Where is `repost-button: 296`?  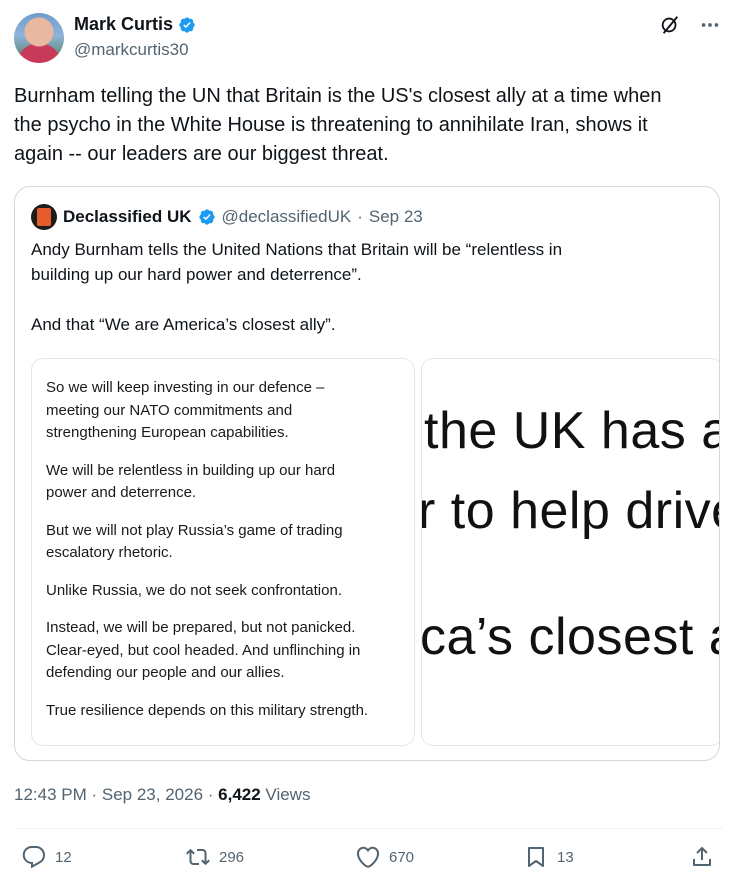 repost-button: 296 is located at coordinates (215, 857).